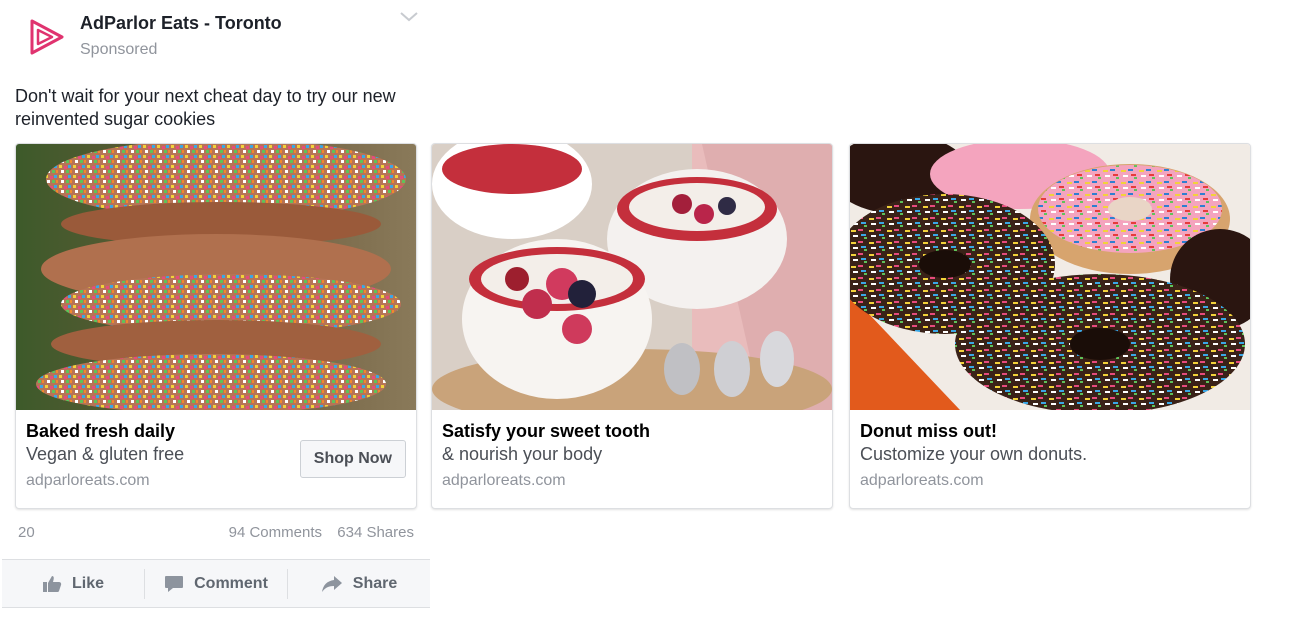 The image size is (1299, 633). I want to click on like-button: Like, so click(73, 584).